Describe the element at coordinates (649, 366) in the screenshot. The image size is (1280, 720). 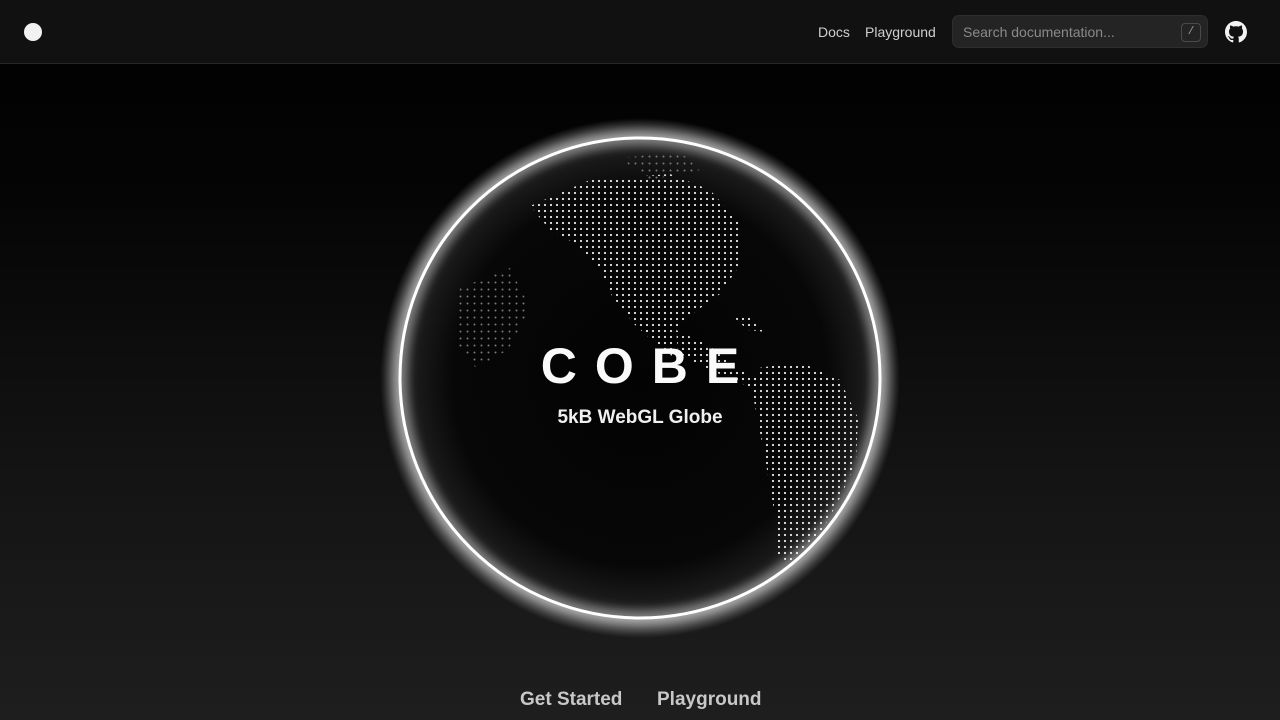
I see `hero-title: COBE` at that location.